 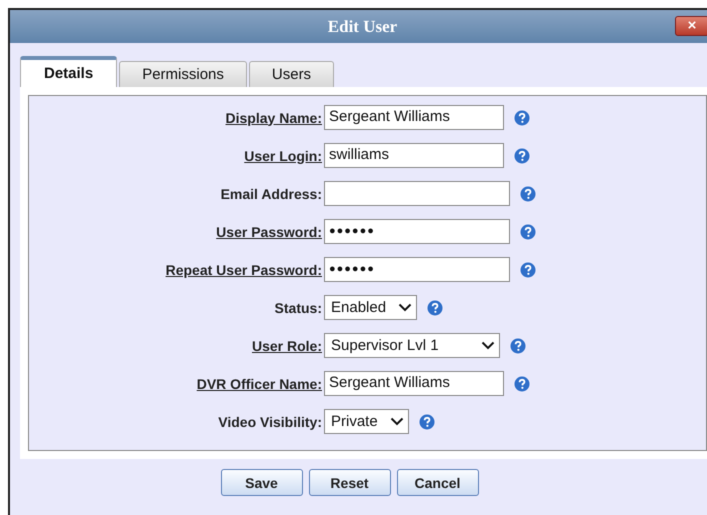 I want to click on dropdown: Private, so click(x=366, y=421).